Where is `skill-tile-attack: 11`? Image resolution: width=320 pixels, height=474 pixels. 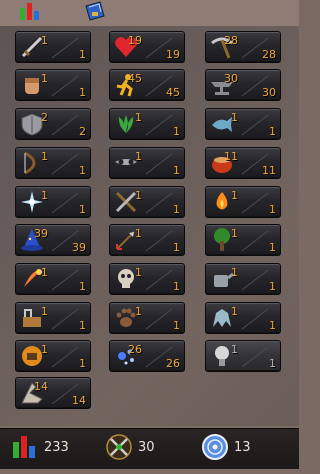
skill-tile-attack: 11 is located at coordinates (53, 47).